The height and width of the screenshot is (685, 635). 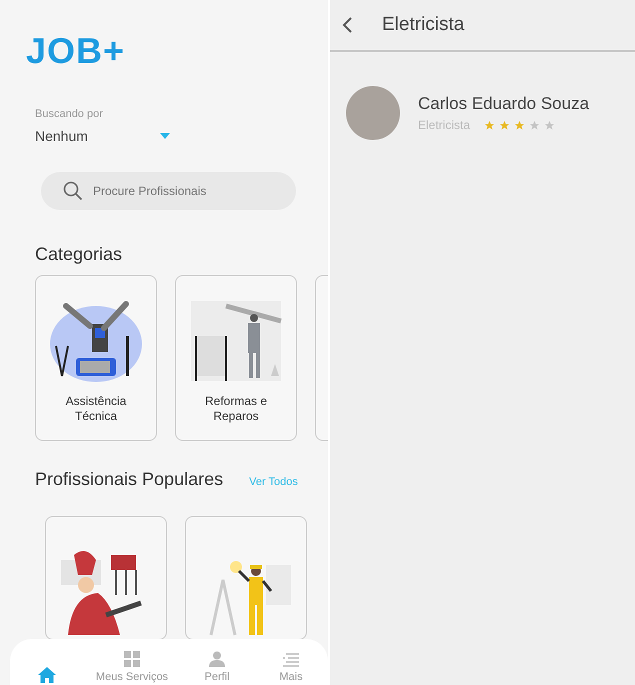 I want to click on search-field: Procure Profissionais, so click(x=168, y=191).